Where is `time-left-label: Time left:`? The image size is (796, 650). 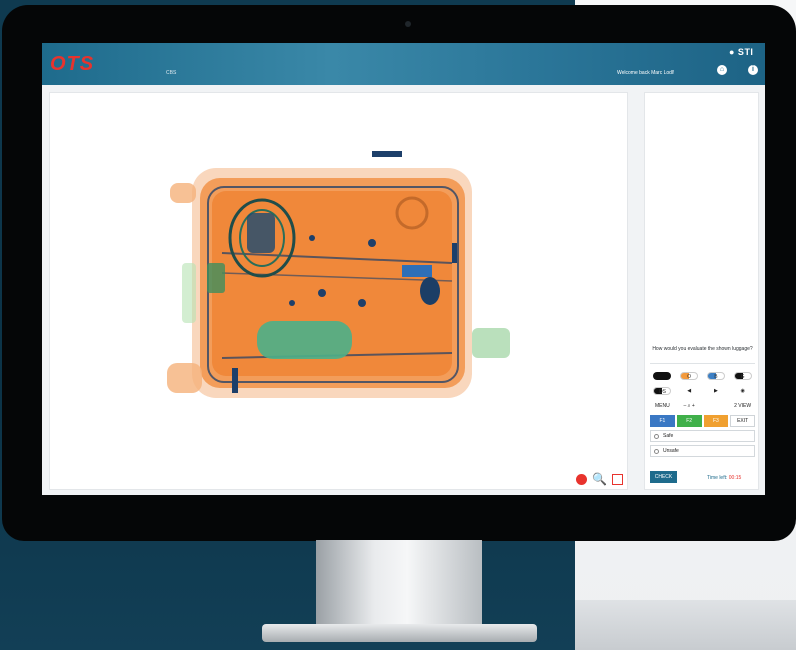 time-left-label: Time left: is located at coordinates (717, 478).